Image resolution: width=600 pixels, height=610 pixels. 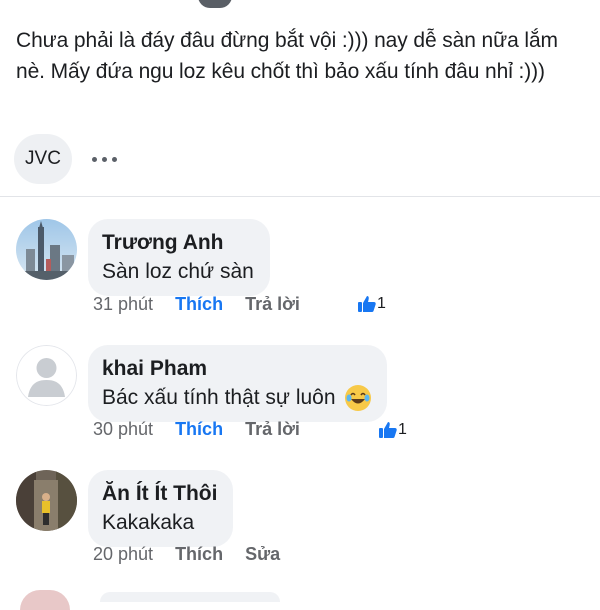 I want to click on comment-actions: 30 phút Thích Trả lời, so click(x=196, y=429).